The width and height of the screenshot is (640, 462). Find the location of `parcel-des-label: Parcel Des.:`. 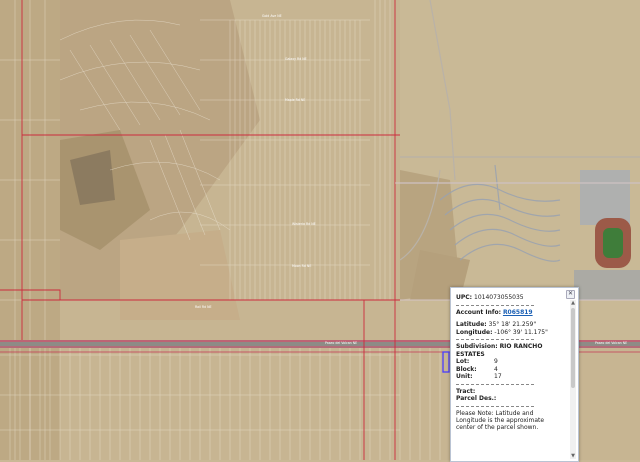

parcel-des-label: Parcel Des.: is located at coordinates (476, 398).